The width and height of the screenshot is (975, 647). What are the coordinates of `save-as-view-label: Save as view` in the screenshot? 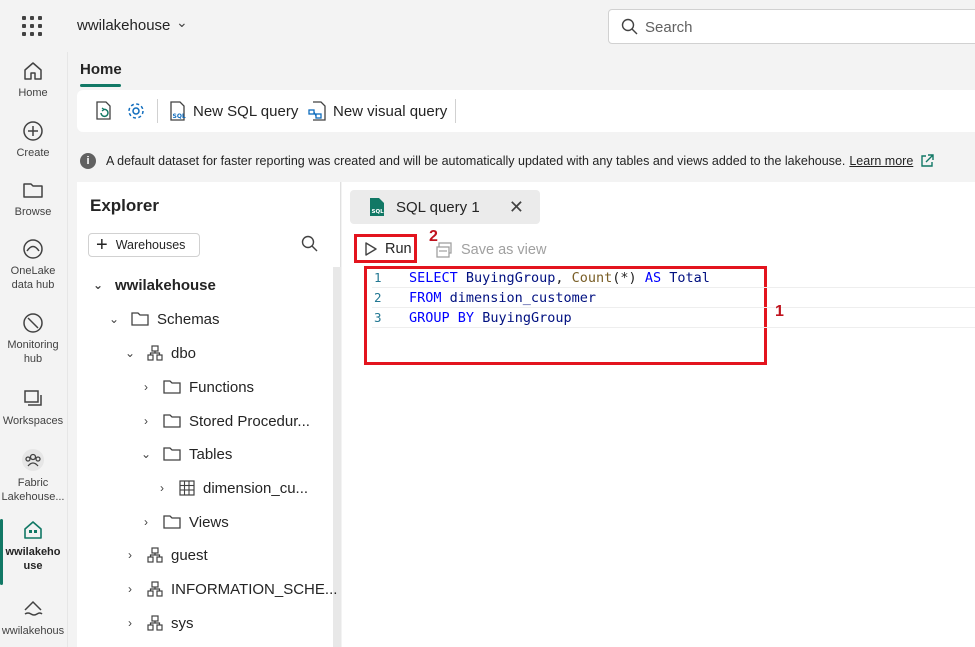 It's located at (504, 250).